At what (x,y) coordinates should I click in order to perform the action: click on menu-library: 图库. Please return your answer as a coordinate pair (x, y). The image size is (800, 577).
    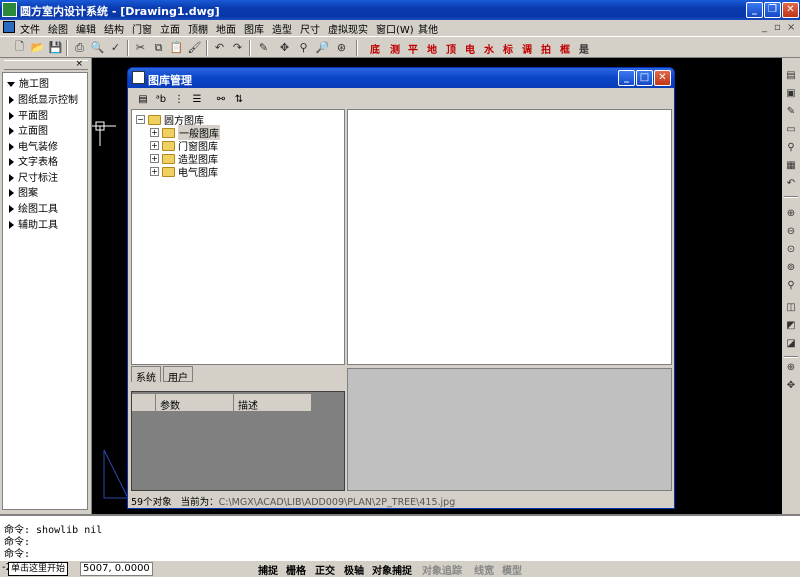
    Looking at the image, I should click on (254, 28).